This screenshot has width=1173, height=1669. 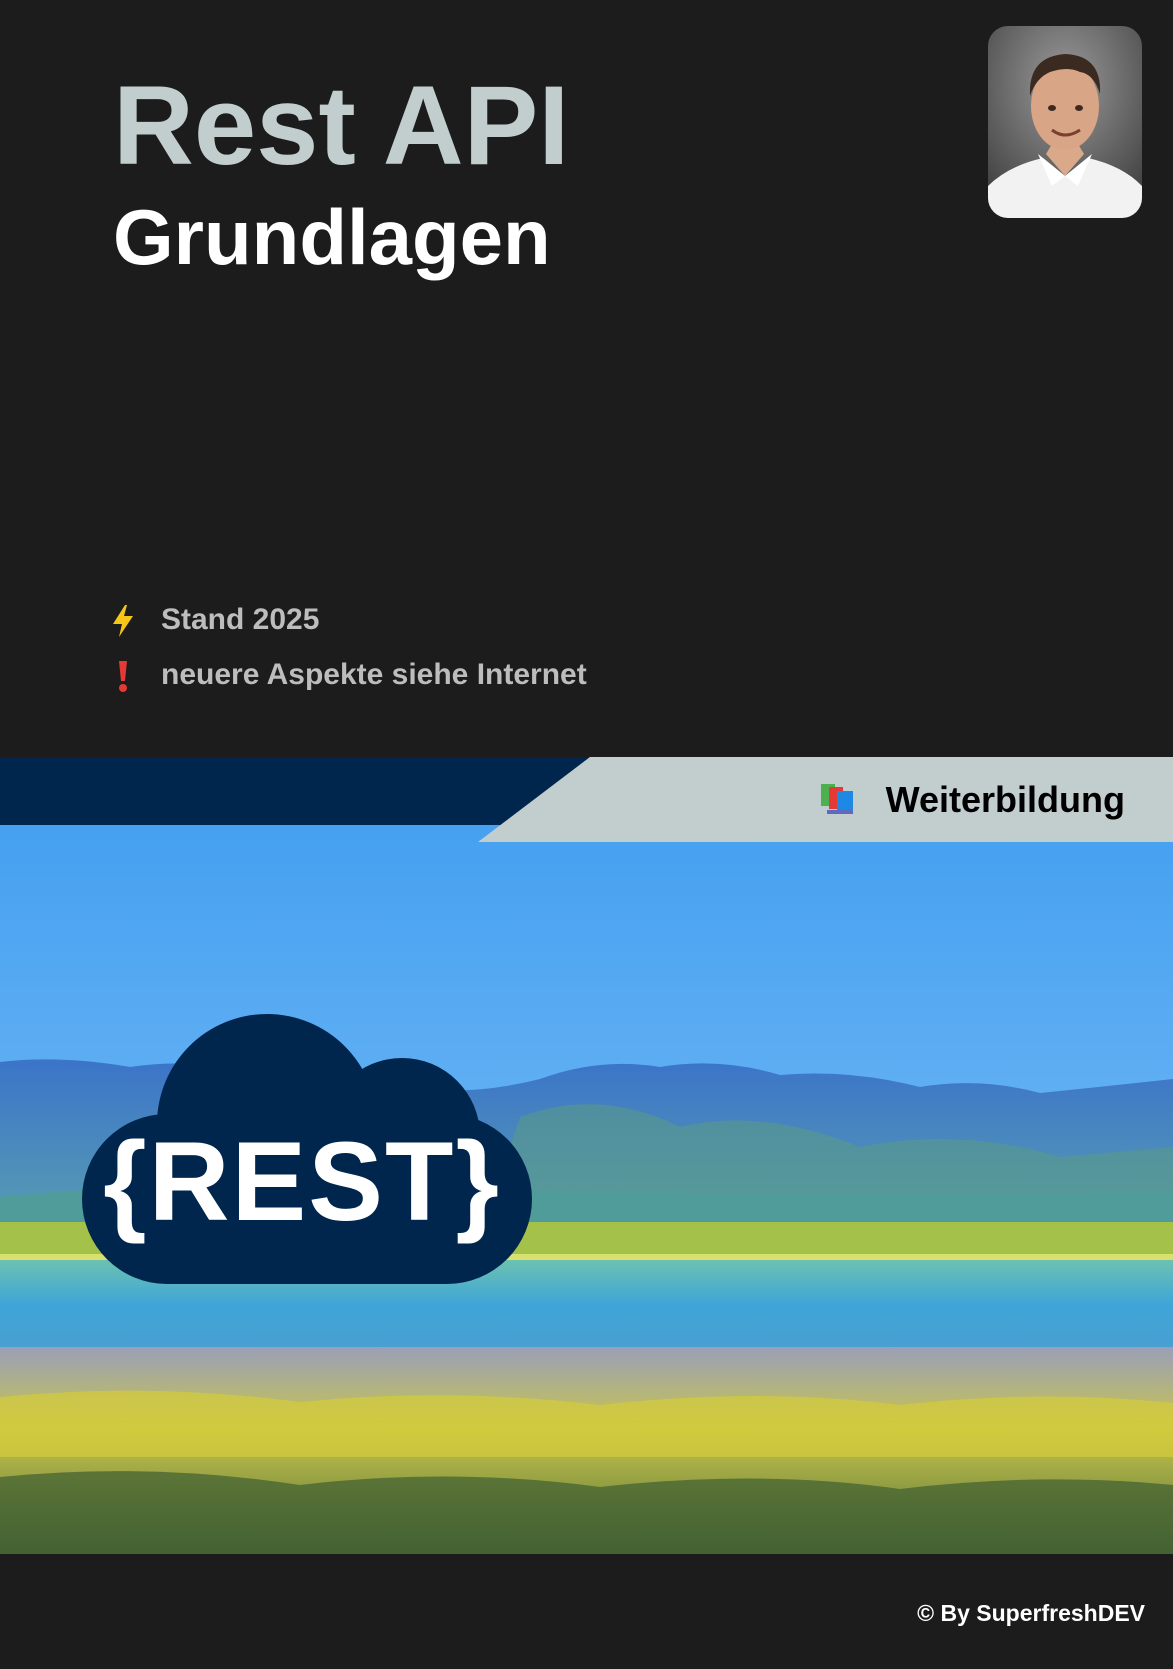 I want to click on exclamation-icon, so click(x=123, y=676).